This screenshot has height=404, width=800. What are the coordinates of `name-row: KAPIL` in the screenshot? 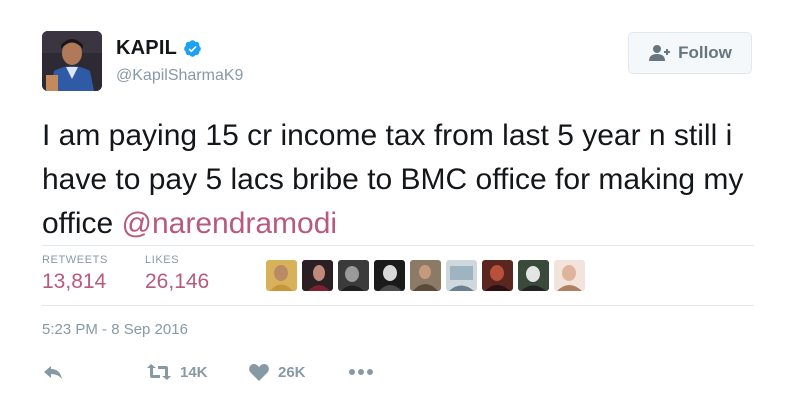 It's located at (159, 48).